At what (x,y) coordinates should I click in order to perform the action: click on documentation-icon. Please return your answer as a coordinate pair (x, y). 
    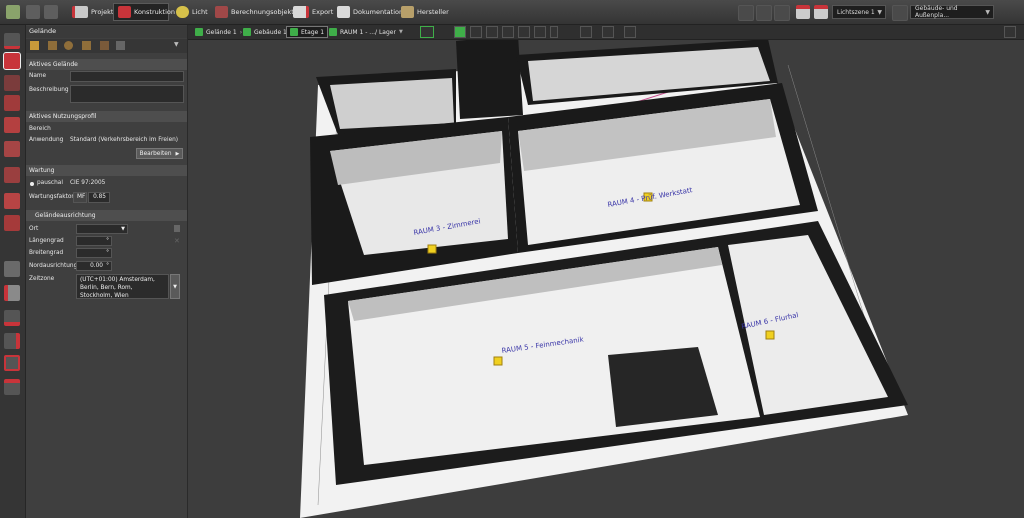
    Looking at the image, I should click on (343, 12).